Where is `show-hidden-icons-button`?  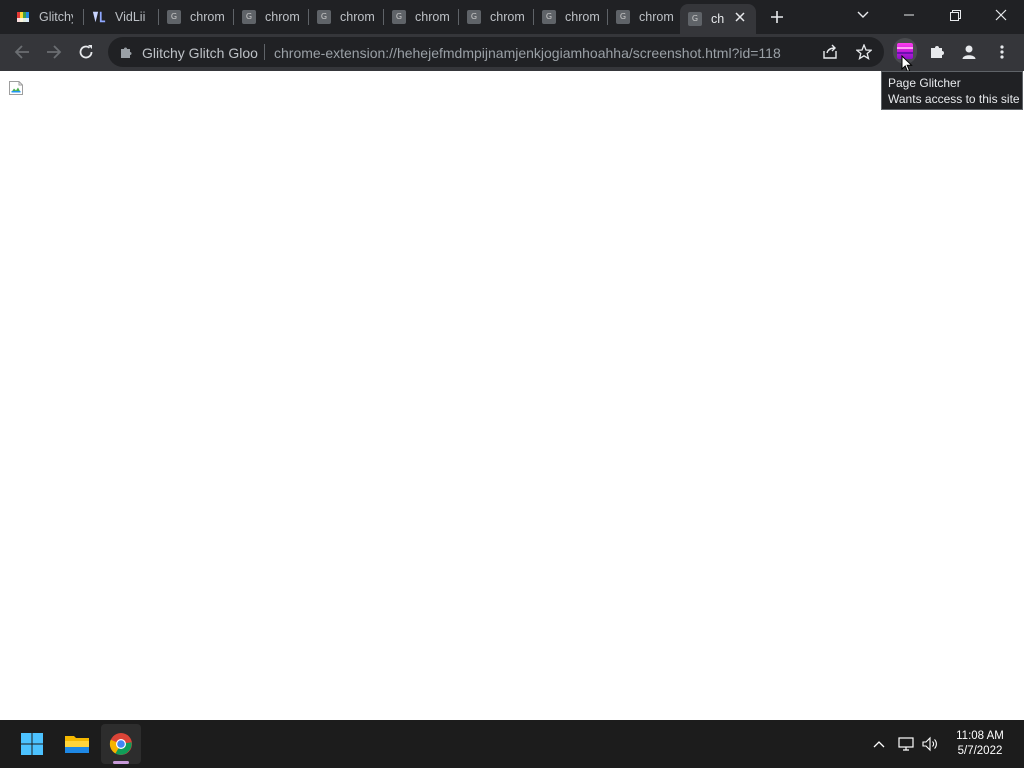
show-hidden-icons-button is located at coordinates (879, 744).